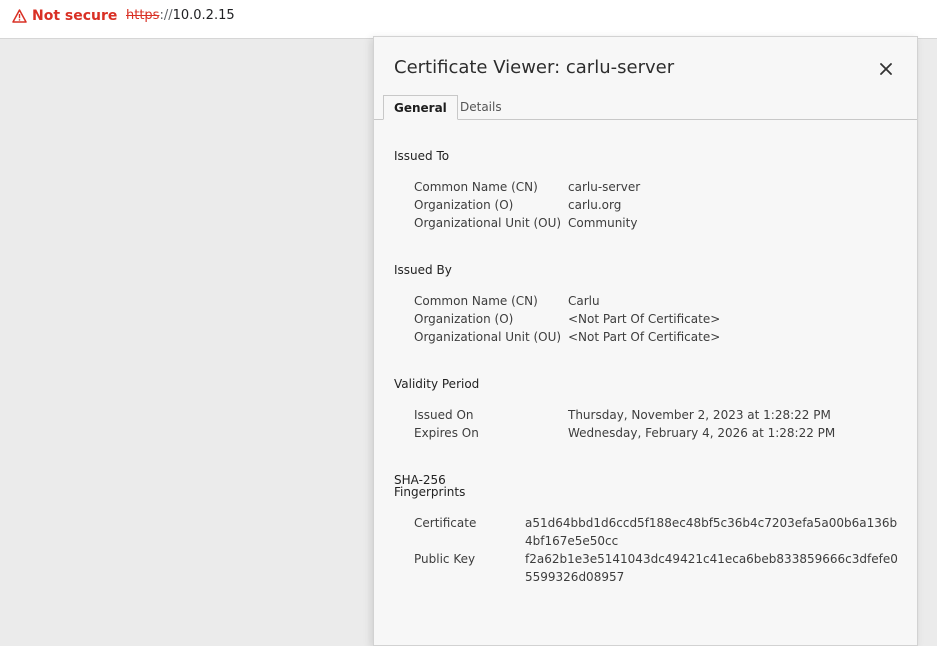 This screenshot has height=646, width=937. What do you see at coordinates (476, 301) in the screenshot?
I see `issued-by-cn-label: Common Name (CN)` at bounding box center [476, 301].